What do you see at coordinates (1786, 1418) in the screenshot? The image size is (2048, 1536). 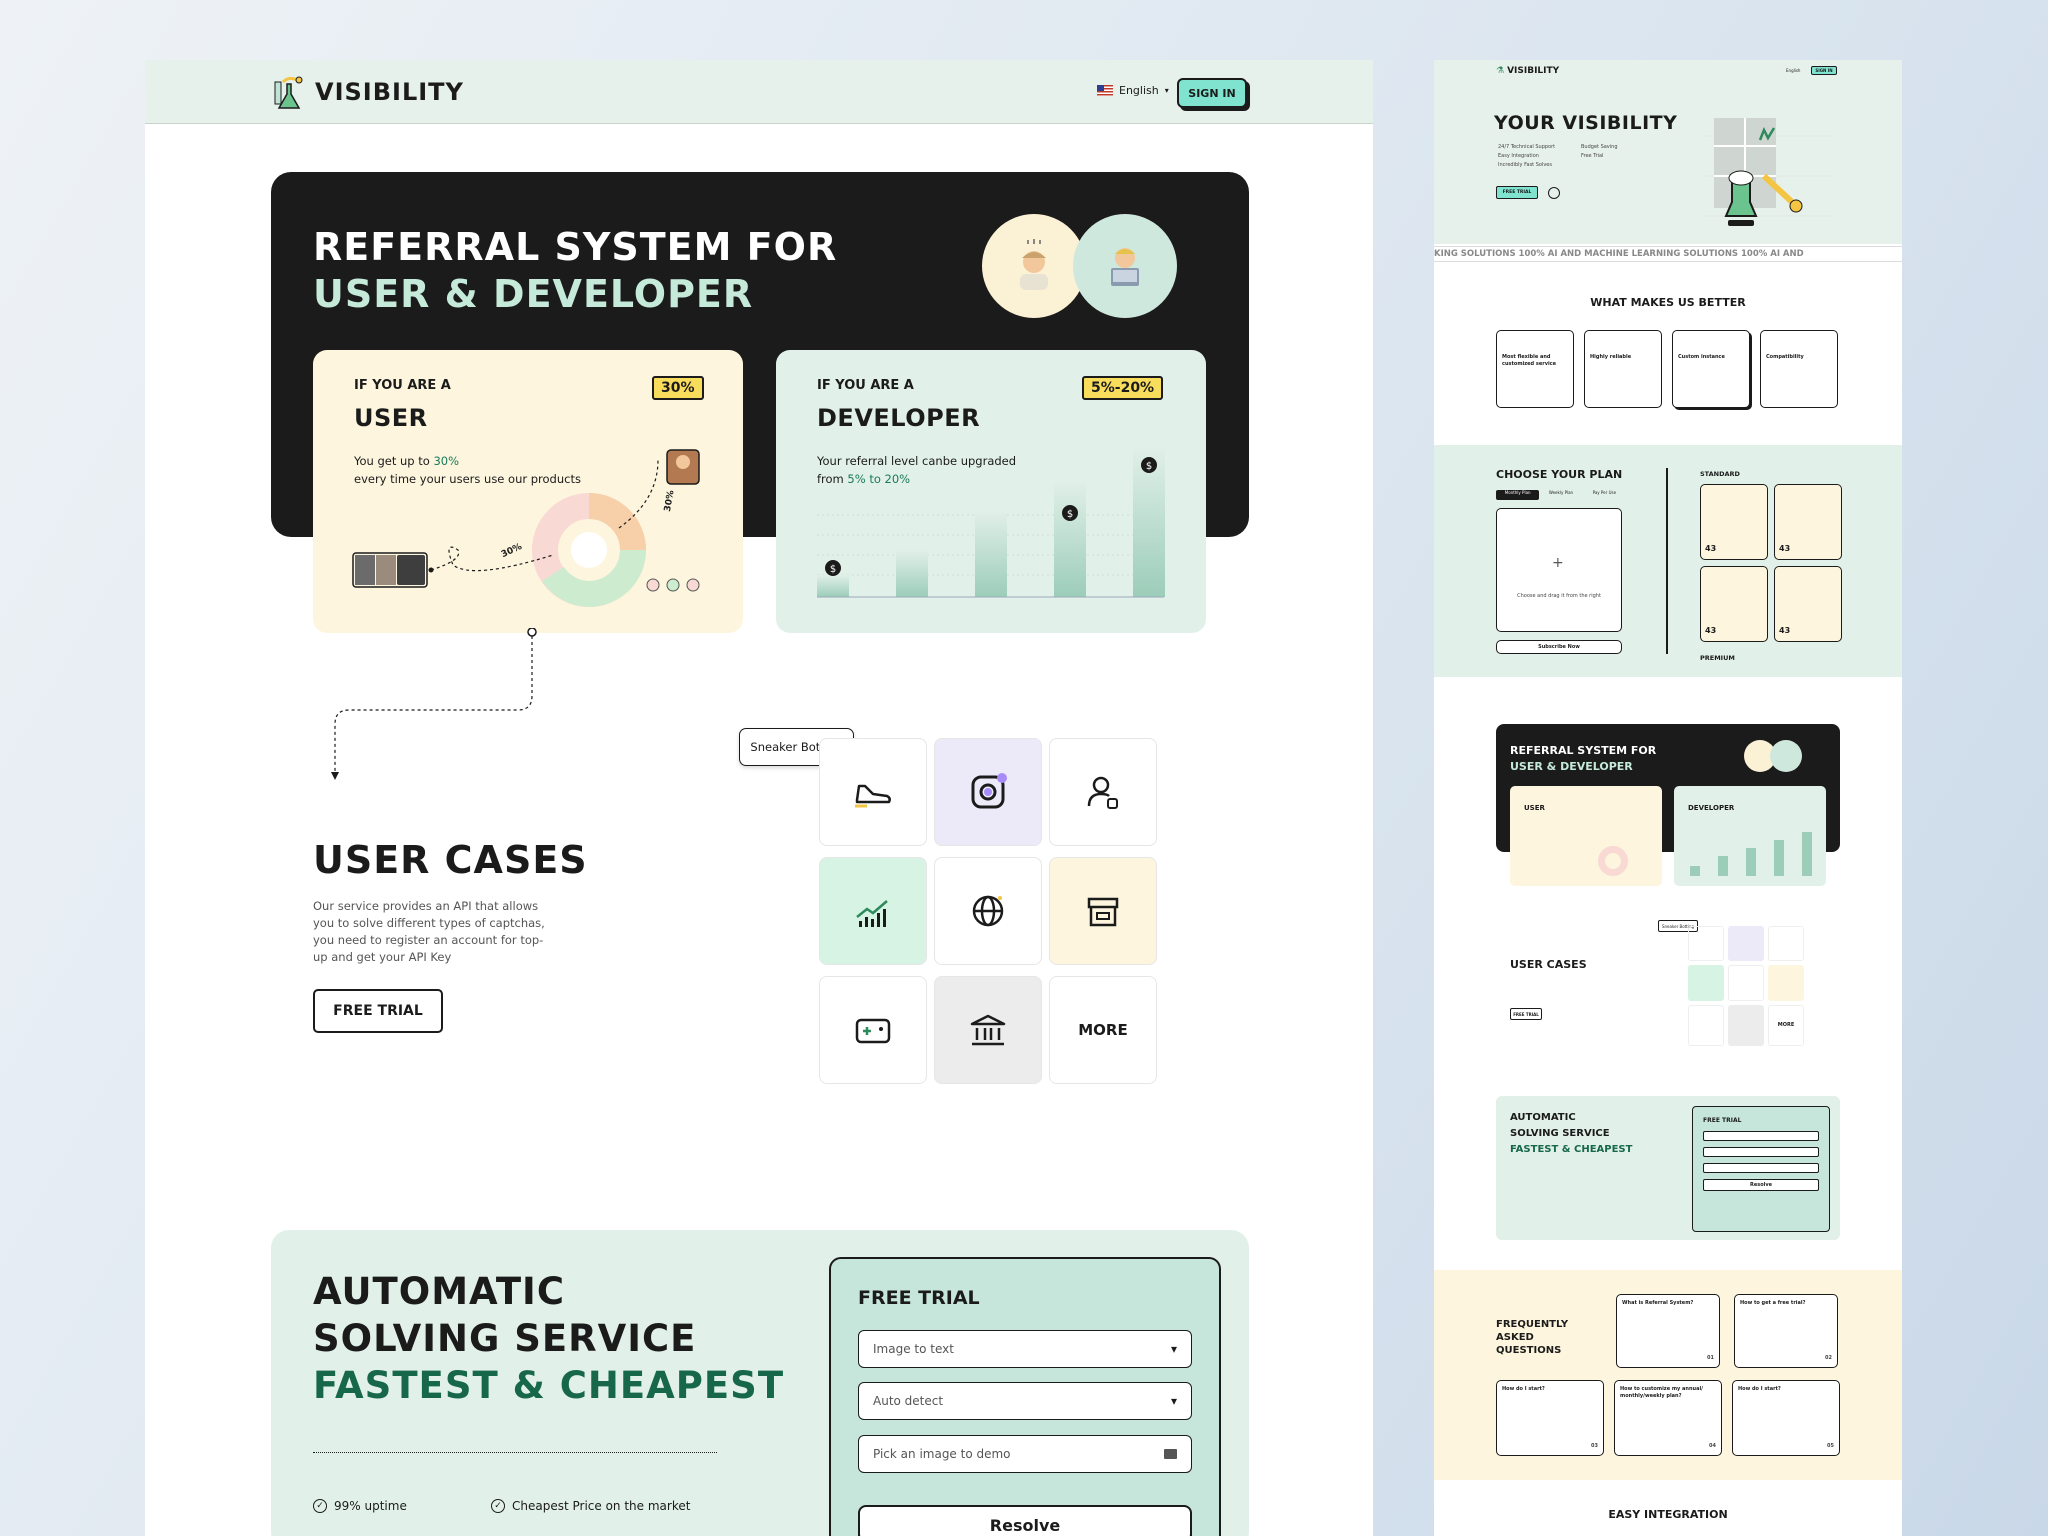 I see `faq-card: How do I start? 05` at bounding box center [1786, 1418].